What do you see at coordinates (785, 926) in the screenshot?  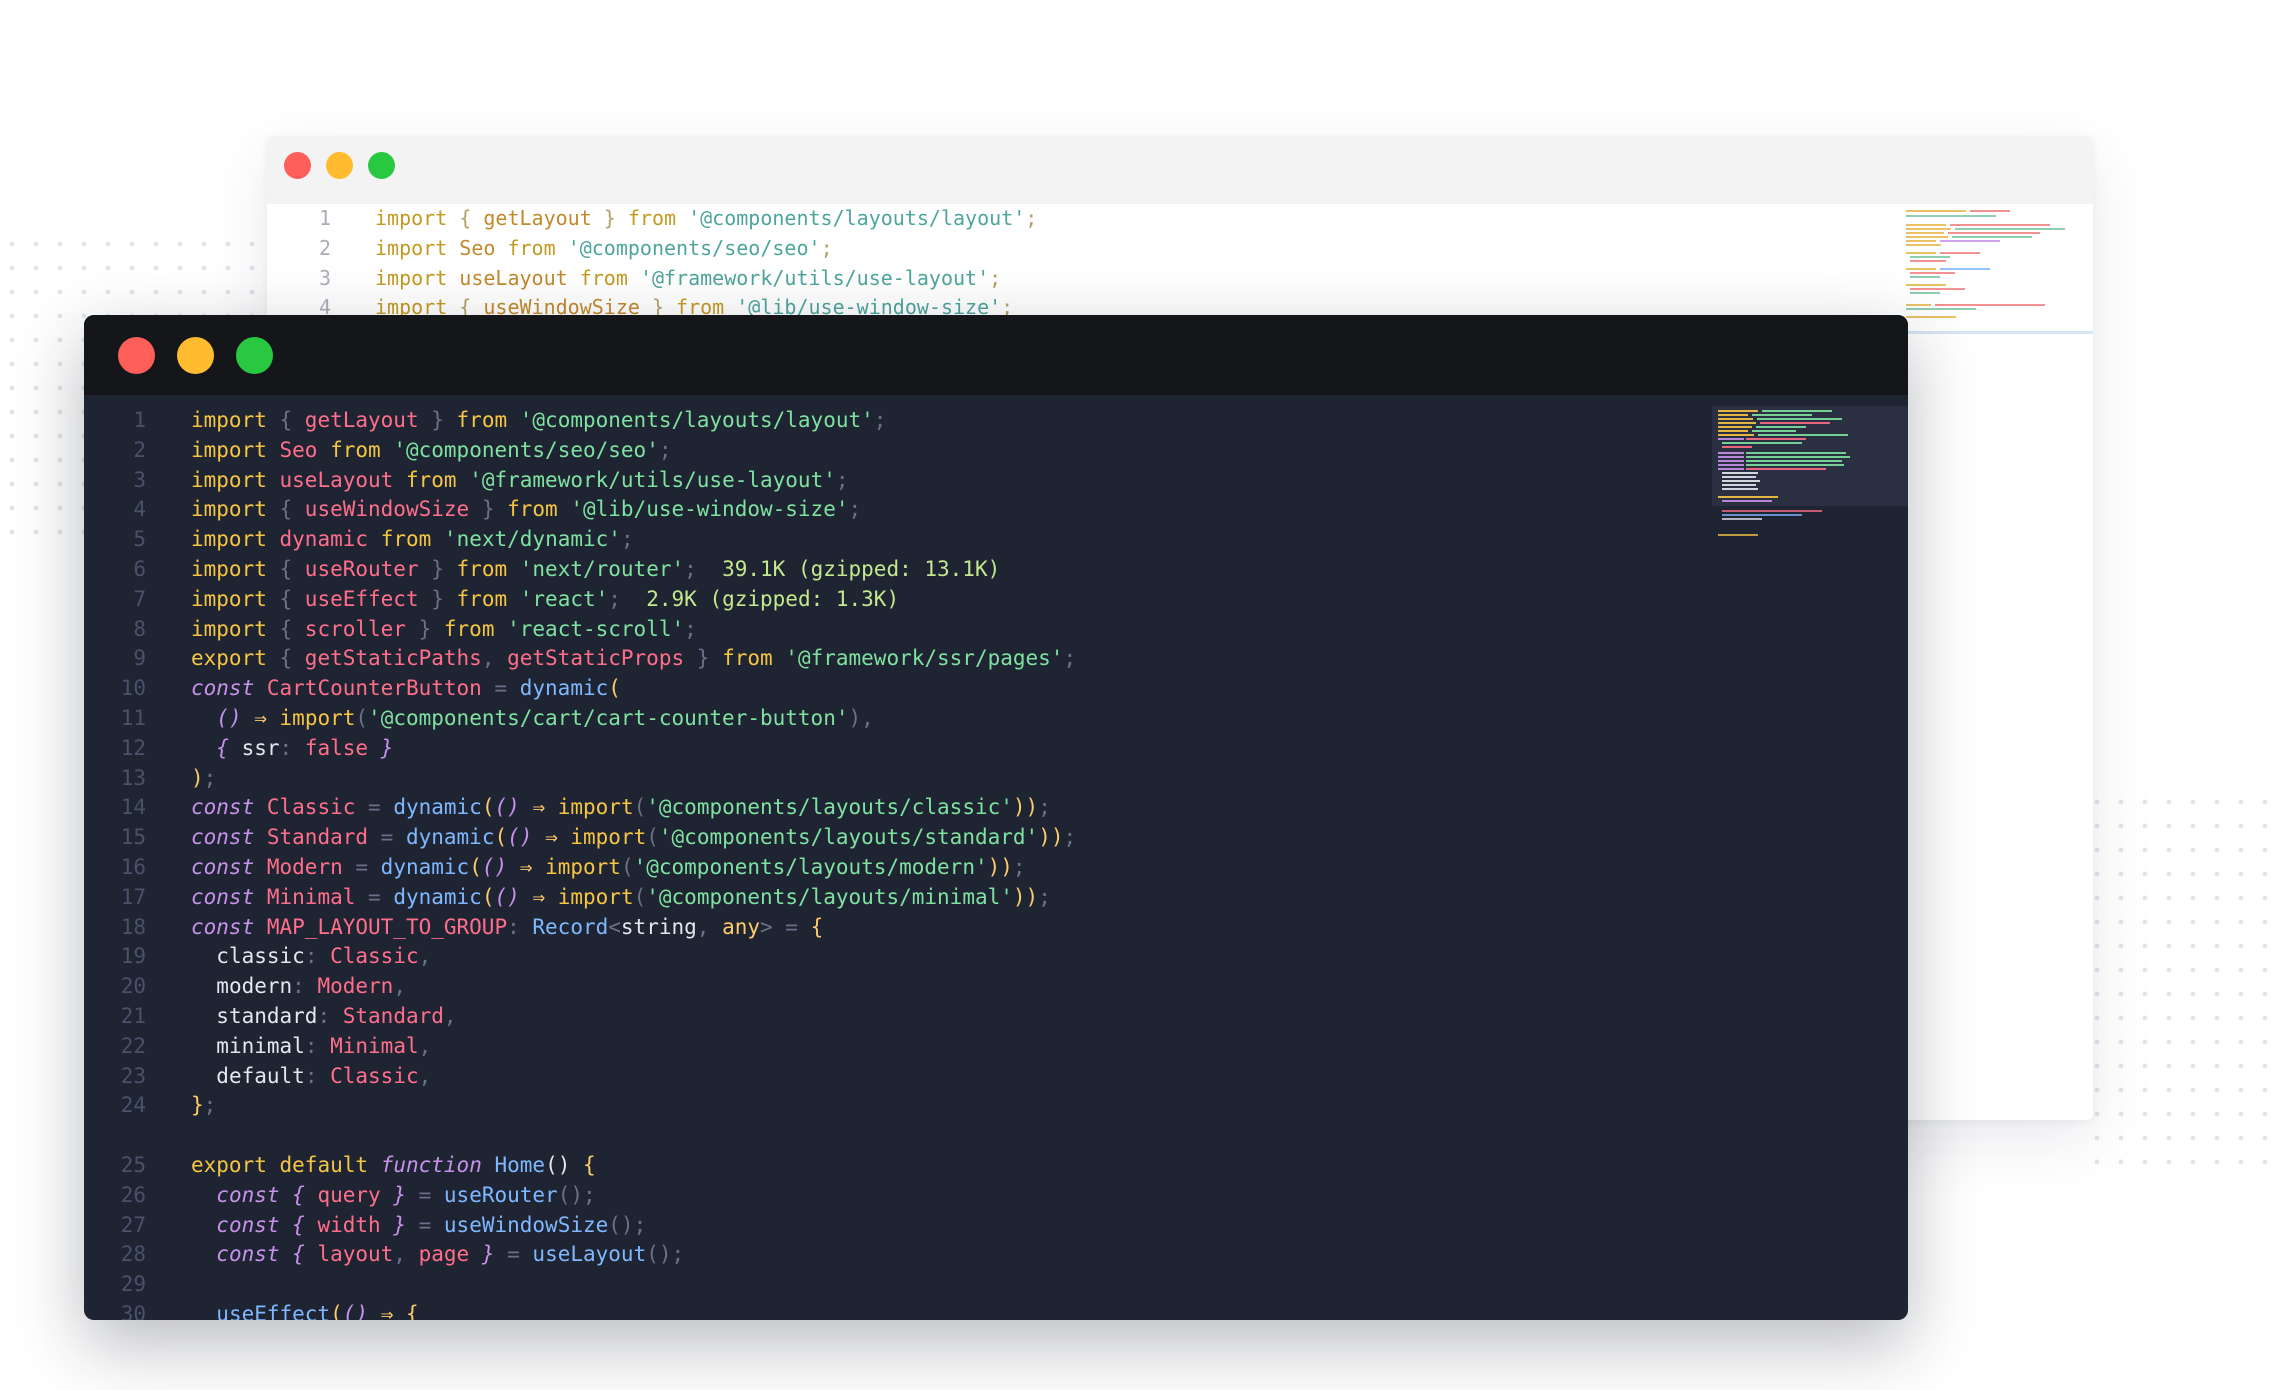 I see `code-token: > =` at bounding box center [785, 926].